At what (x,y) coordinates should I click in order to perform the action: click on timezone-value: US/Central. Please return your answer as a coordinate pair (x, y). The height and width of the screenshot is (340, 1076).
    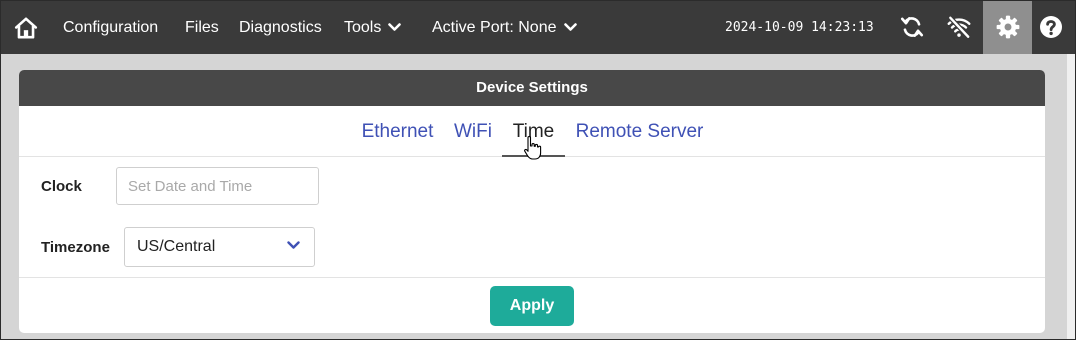
    Looking at the image, I should click on (176, 246).